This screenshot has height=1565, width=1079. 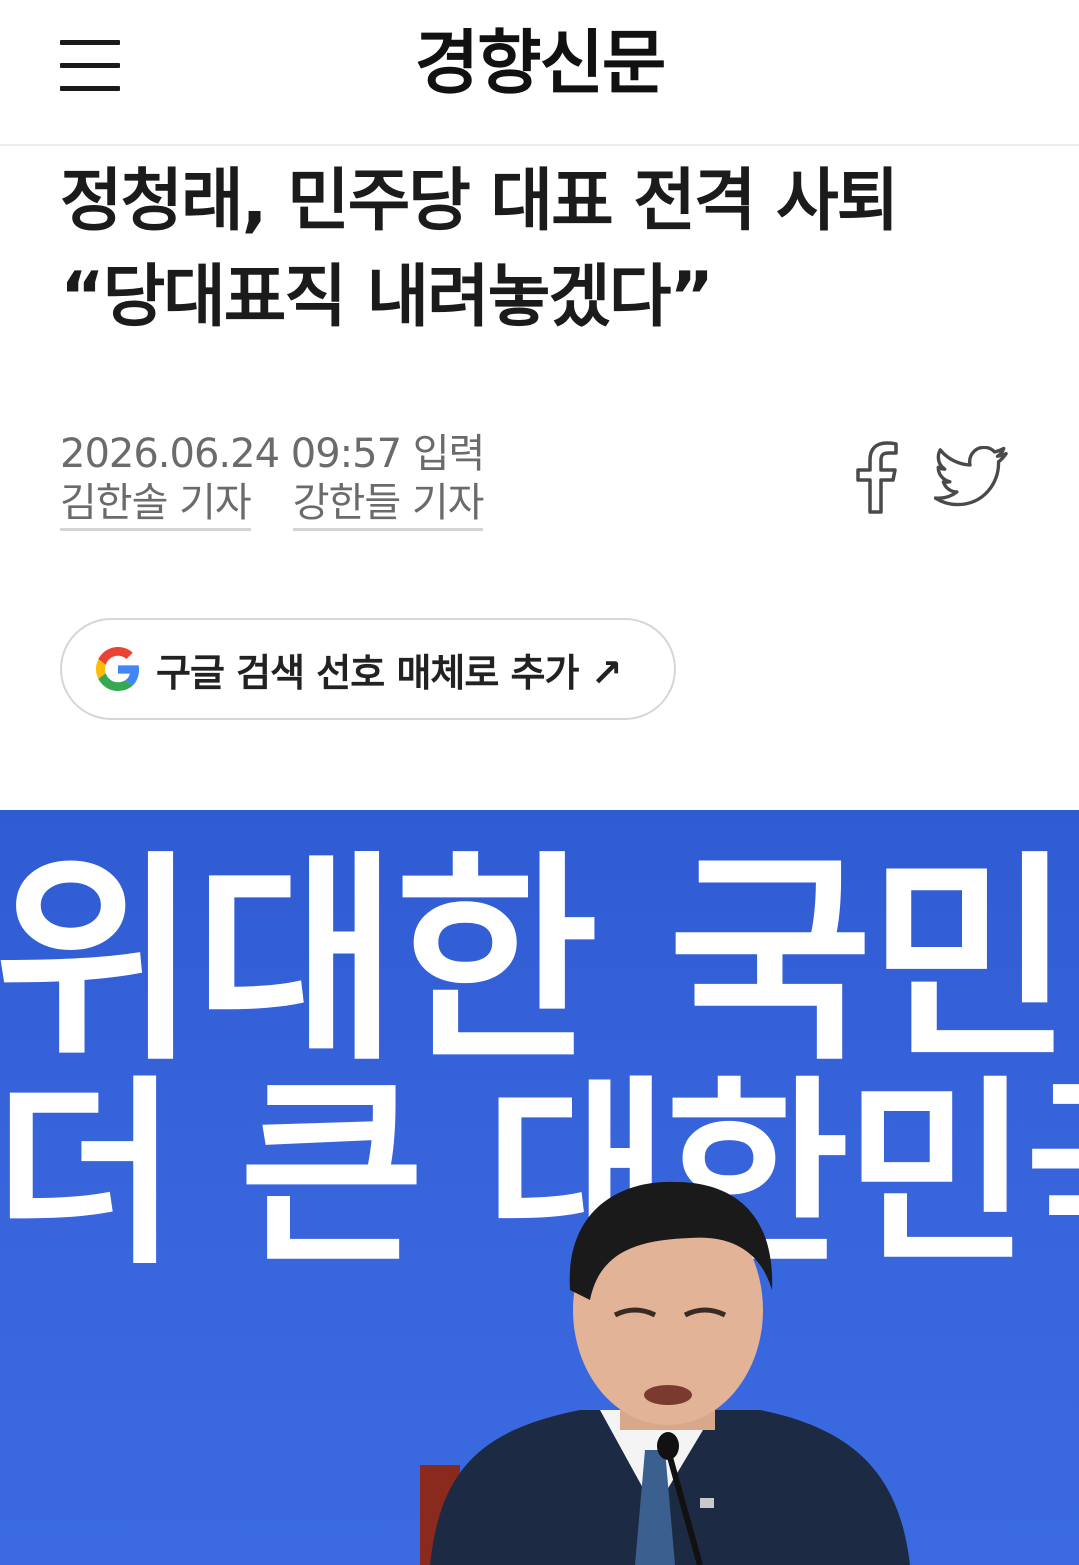 I want to click on publish-timestamp: 2026.06.24 09:57 입력, so click(x=272, y=454).